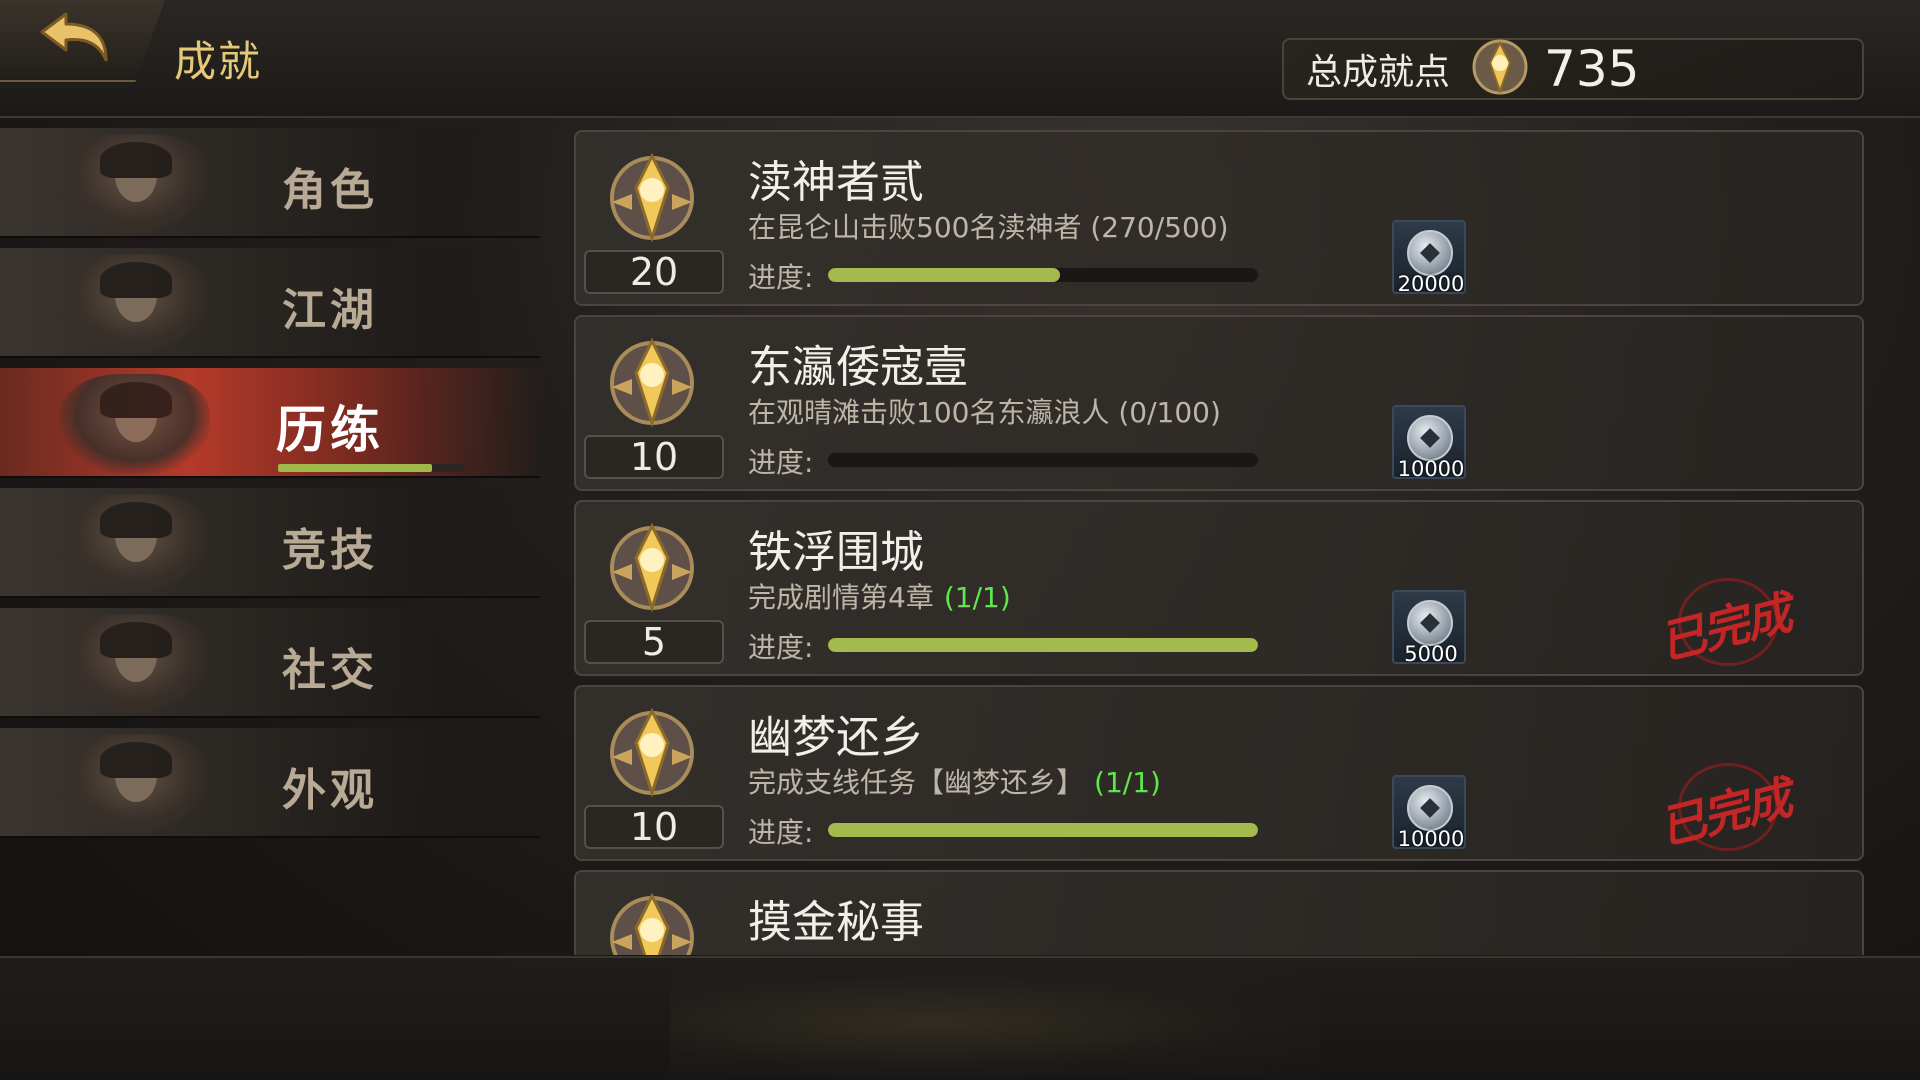 The height and width of the screenshot is (1080, 1920). Describe the element at coordinates (330, 790) in the screenshot. I see `category-label: 外观` at that location.